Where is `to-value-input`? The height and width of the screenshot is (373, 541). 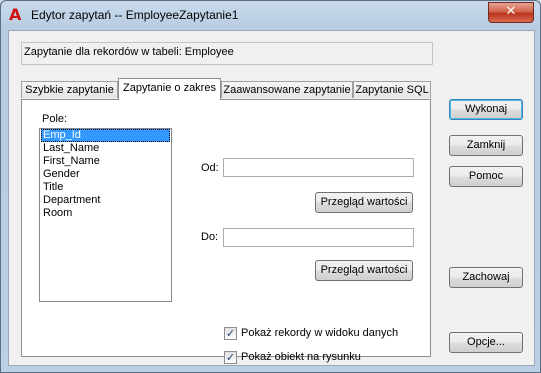
to-value-input is located at coordinates (318, 237).